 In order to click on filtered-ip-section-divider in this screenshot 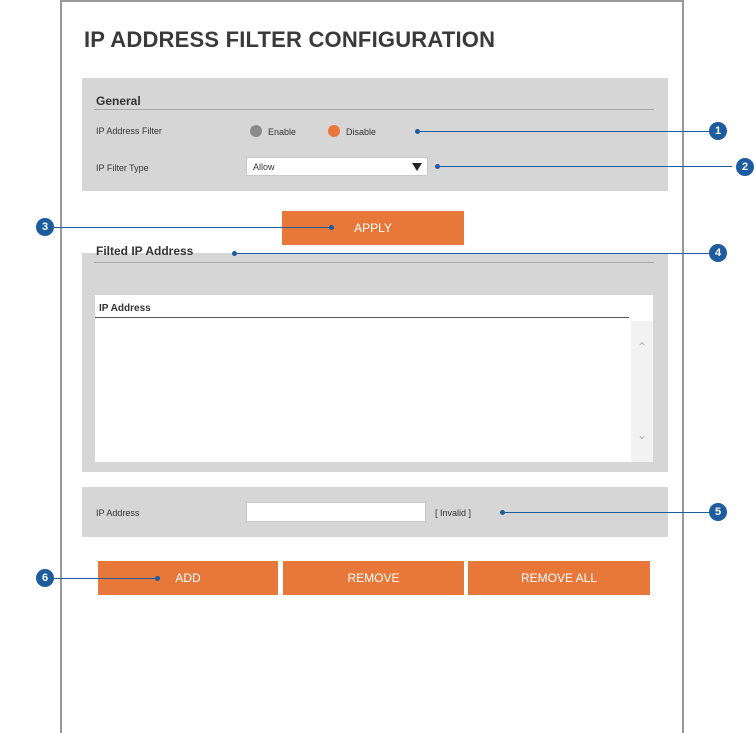, I will do `click(374, 262)`.